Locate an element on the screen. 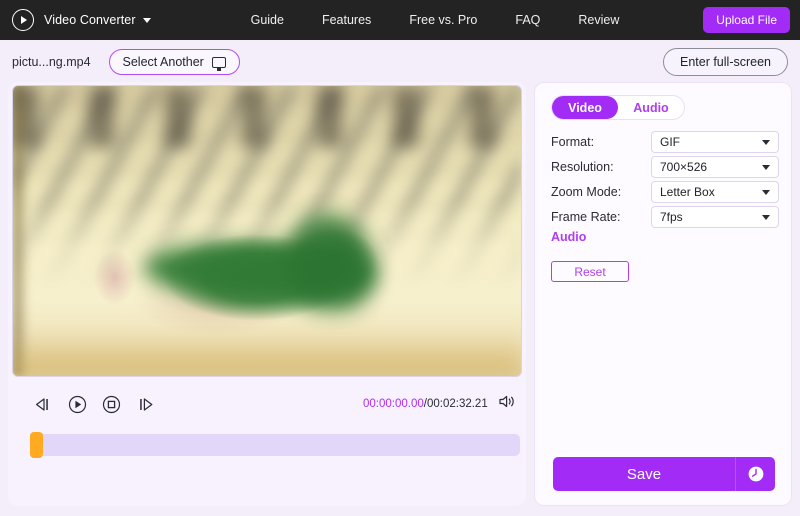 Image resolution: width=800 pixels, height=516 pixels. frame-rate-value: 7fps is located at coordinates (671, 217).